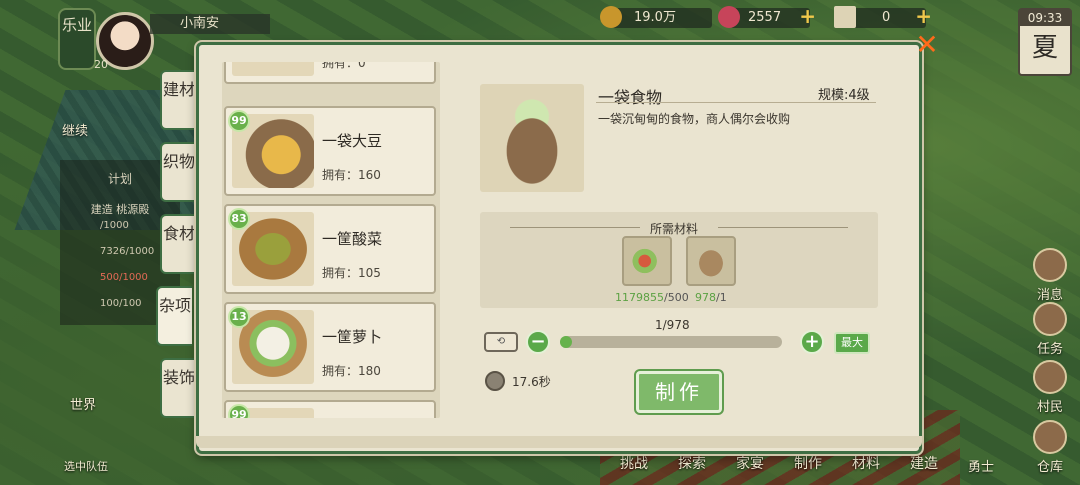 The width and height of the screenshot is (1080, 485). What do you see at coordinates (352, 141) in the screenshot?
I see `item-name: 一袋大豆` at bounding box center [352, 141].